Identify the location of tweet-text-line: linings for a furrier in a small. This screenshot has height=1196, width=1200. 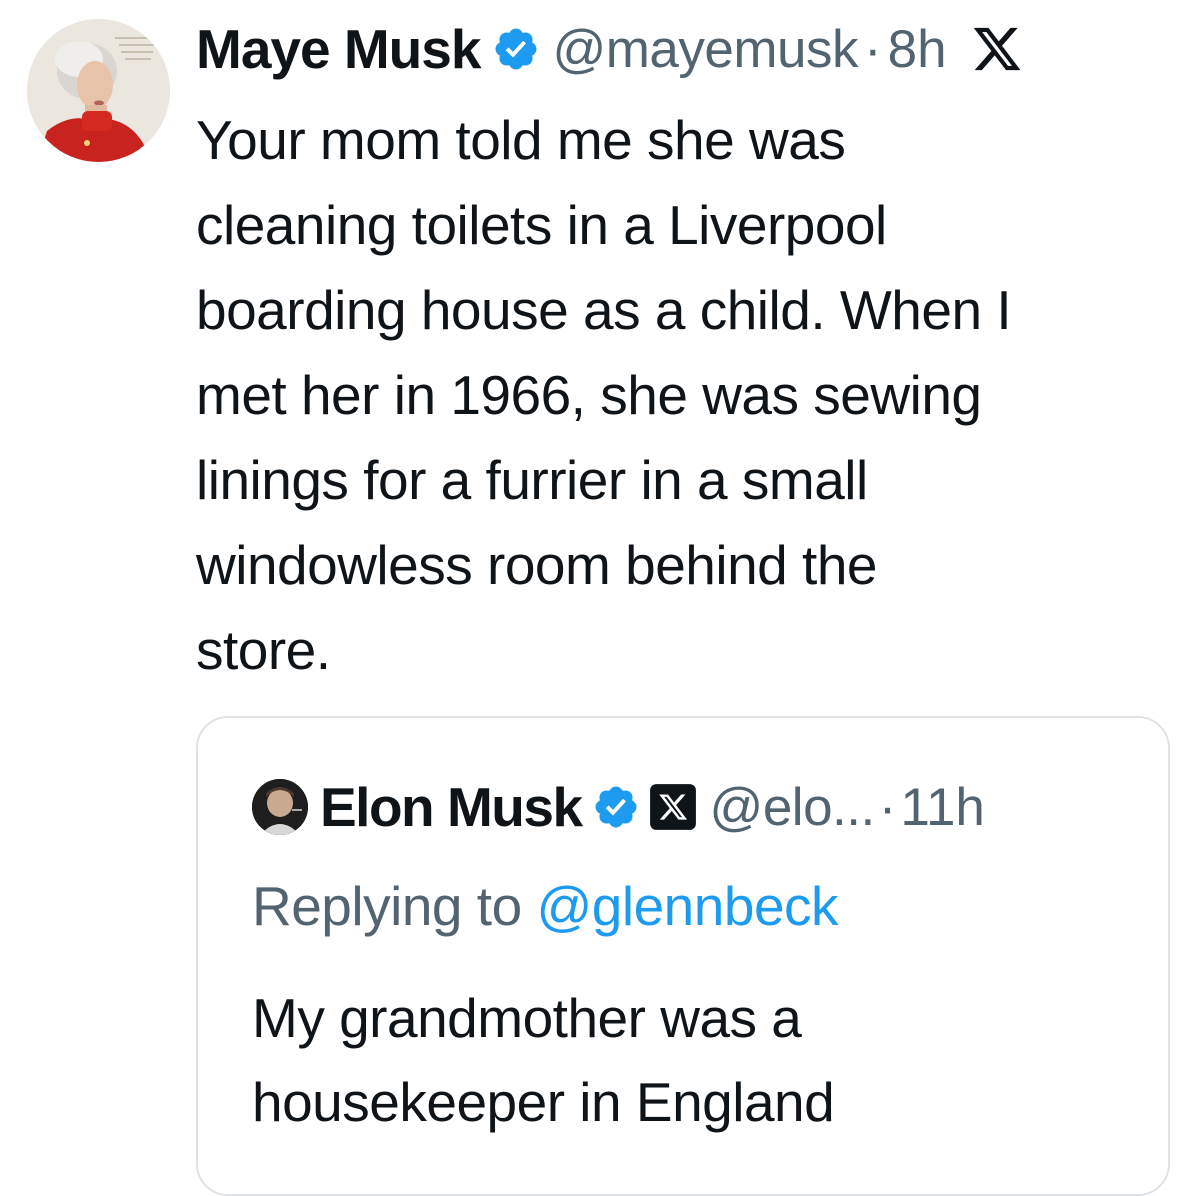
(532, 480).